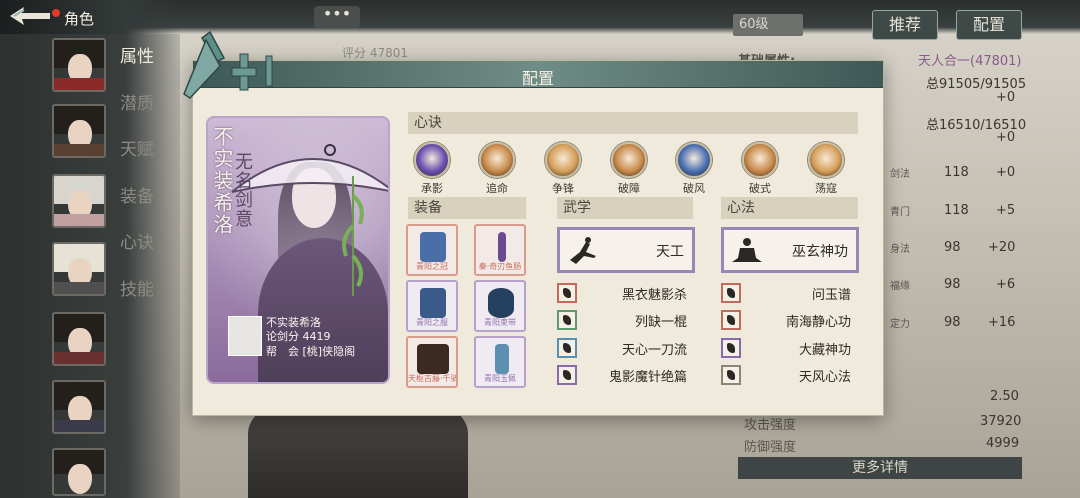 The height and width of the screenshot is (498, 1080). What do you see at coordinates (1006, 97) in the screenshot?
I see `hp-bonus: +0` at bounding box center [1006, 97].